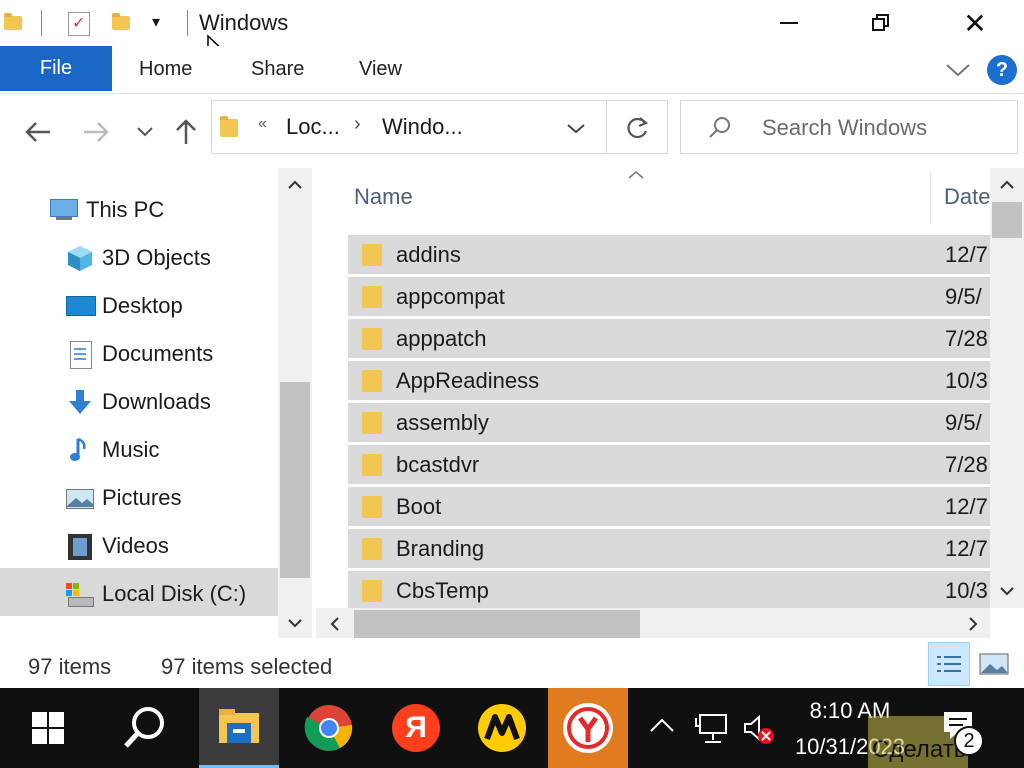 The image size is (1024, 768). I want to click on taskbar-chrome, so click(329, 728).